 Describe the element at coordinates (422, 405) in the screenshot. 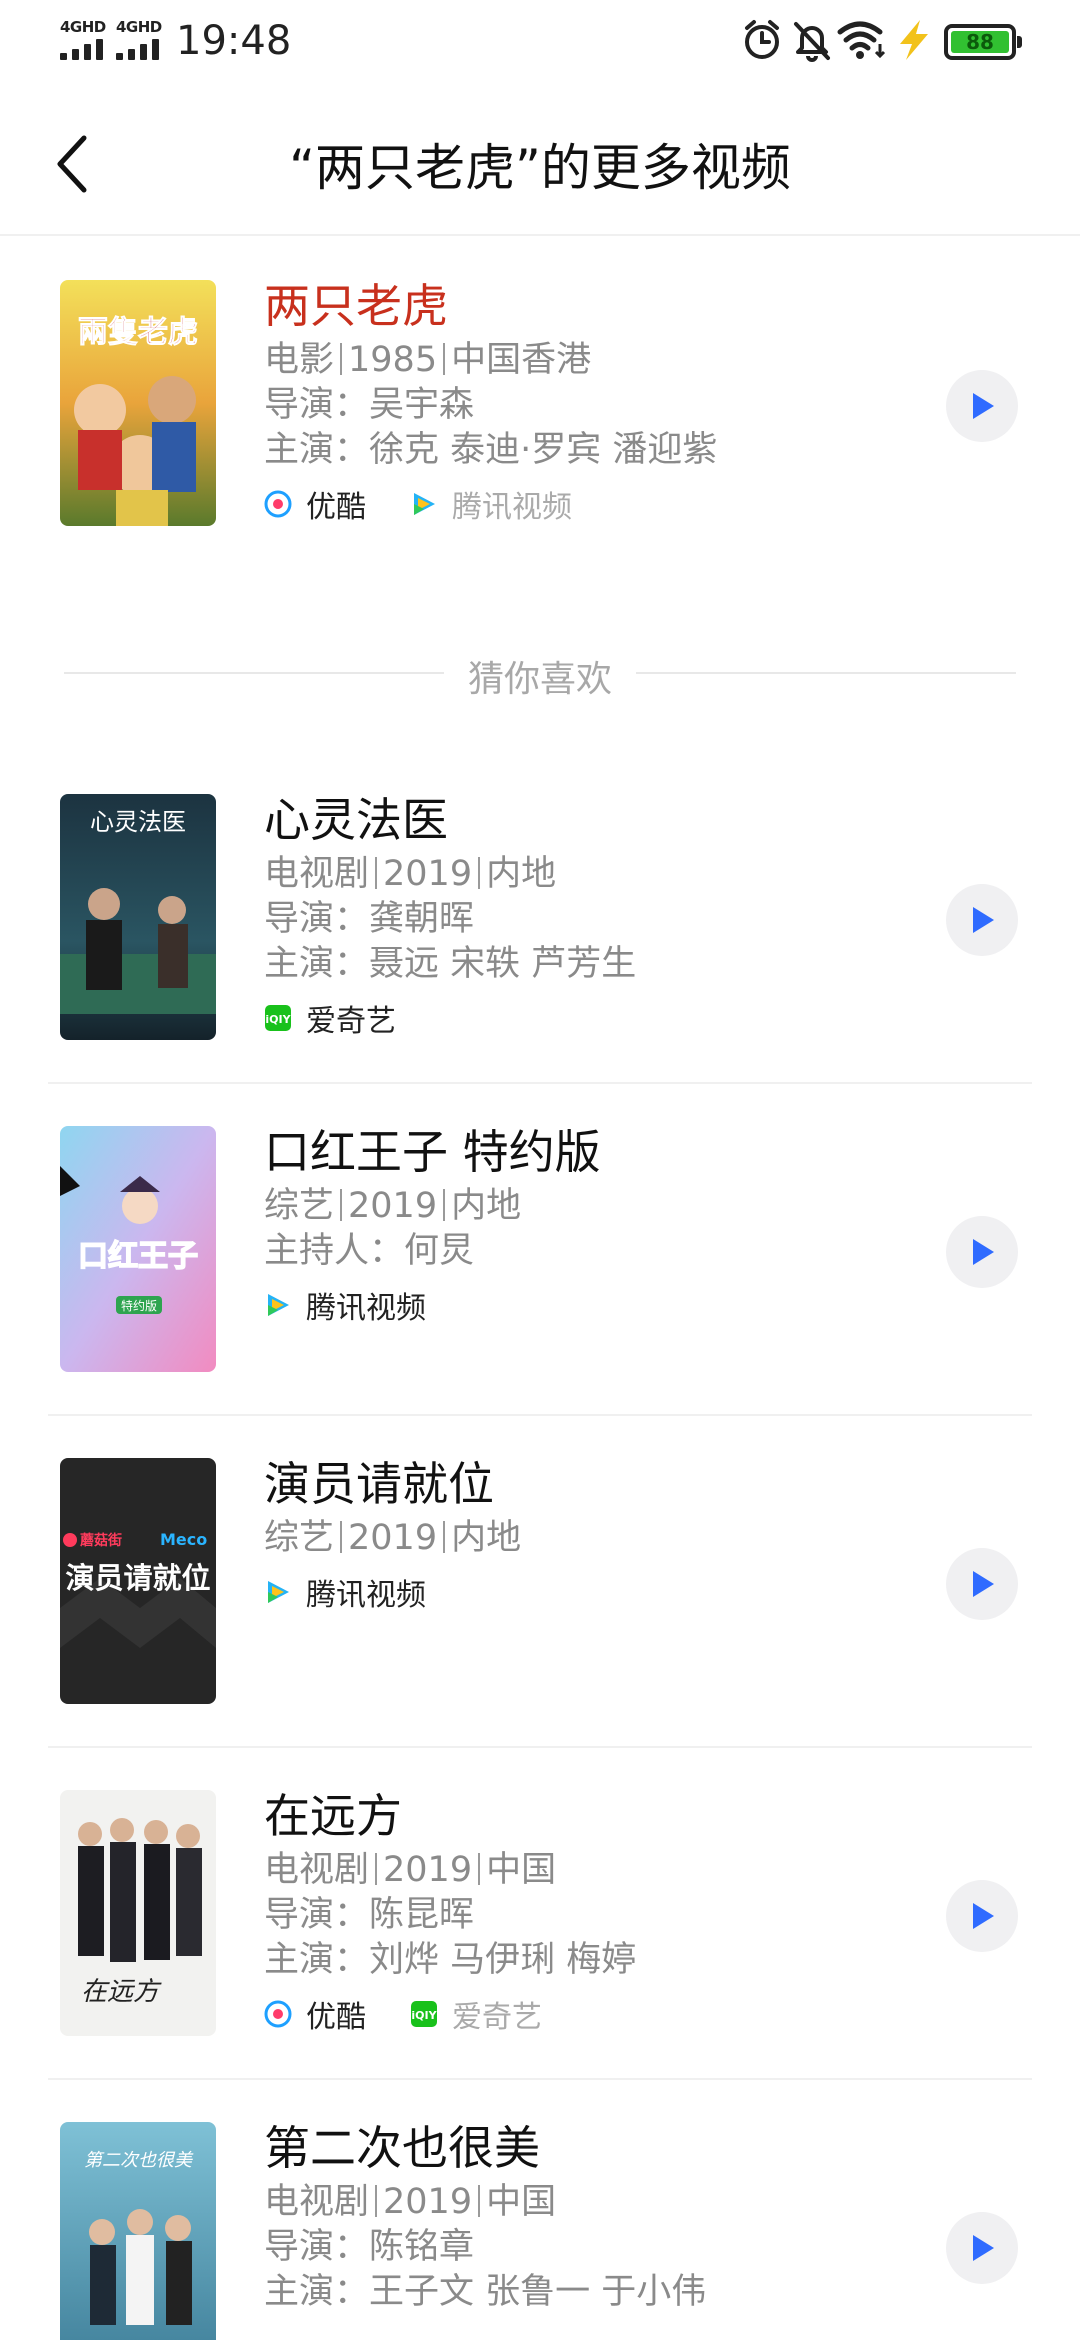

I see `director-value: 吴宇森` at that location.